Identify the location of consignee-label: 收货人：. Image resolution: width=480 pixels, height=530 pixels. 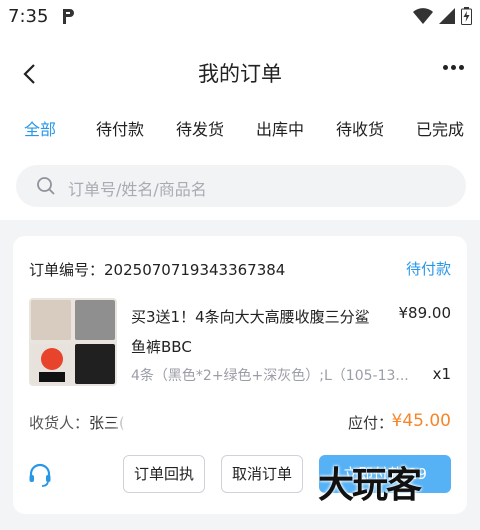
(59, 423).